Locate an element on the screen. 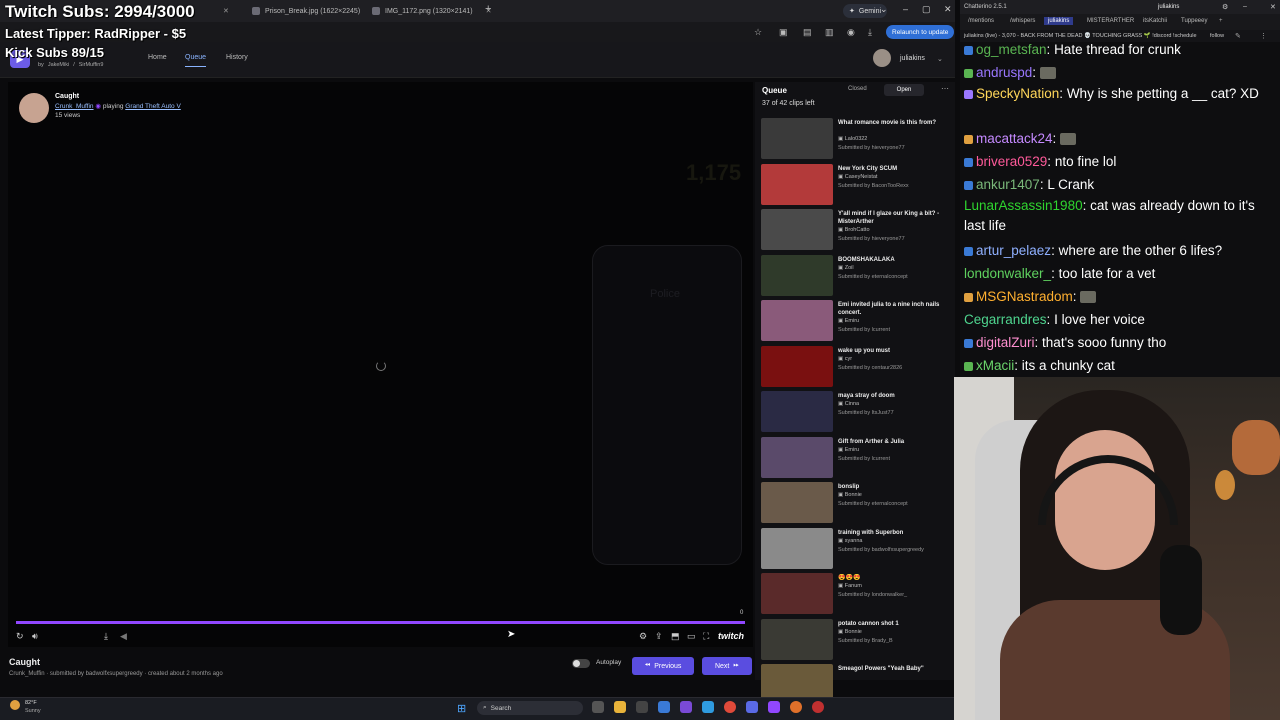 This screenshot has height=720, width=1280. obs-icon is located at coordinates (818, 707).